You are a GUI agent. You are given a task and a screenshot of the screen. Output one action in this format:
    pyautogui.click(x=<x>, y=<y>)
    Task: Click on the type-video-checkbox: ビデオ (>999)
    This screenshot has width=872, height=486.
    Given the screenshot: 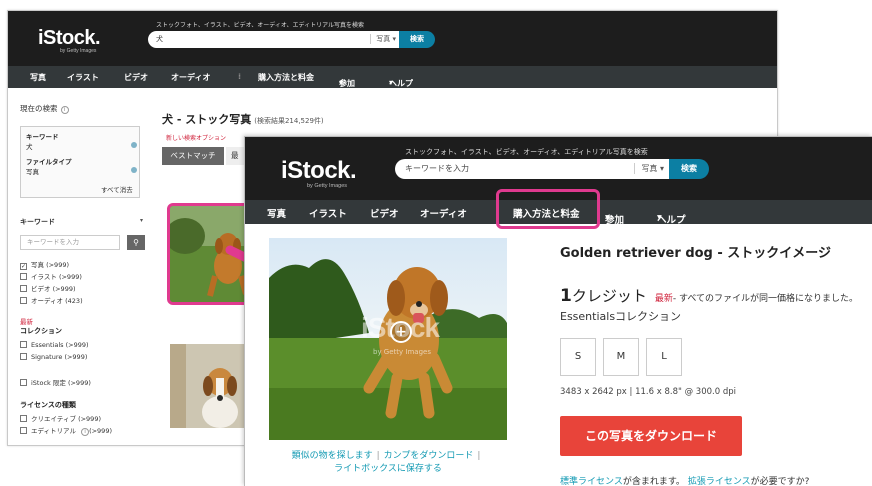 What is the action you would take?
    pyautogui.click(x=48, y=288)
    